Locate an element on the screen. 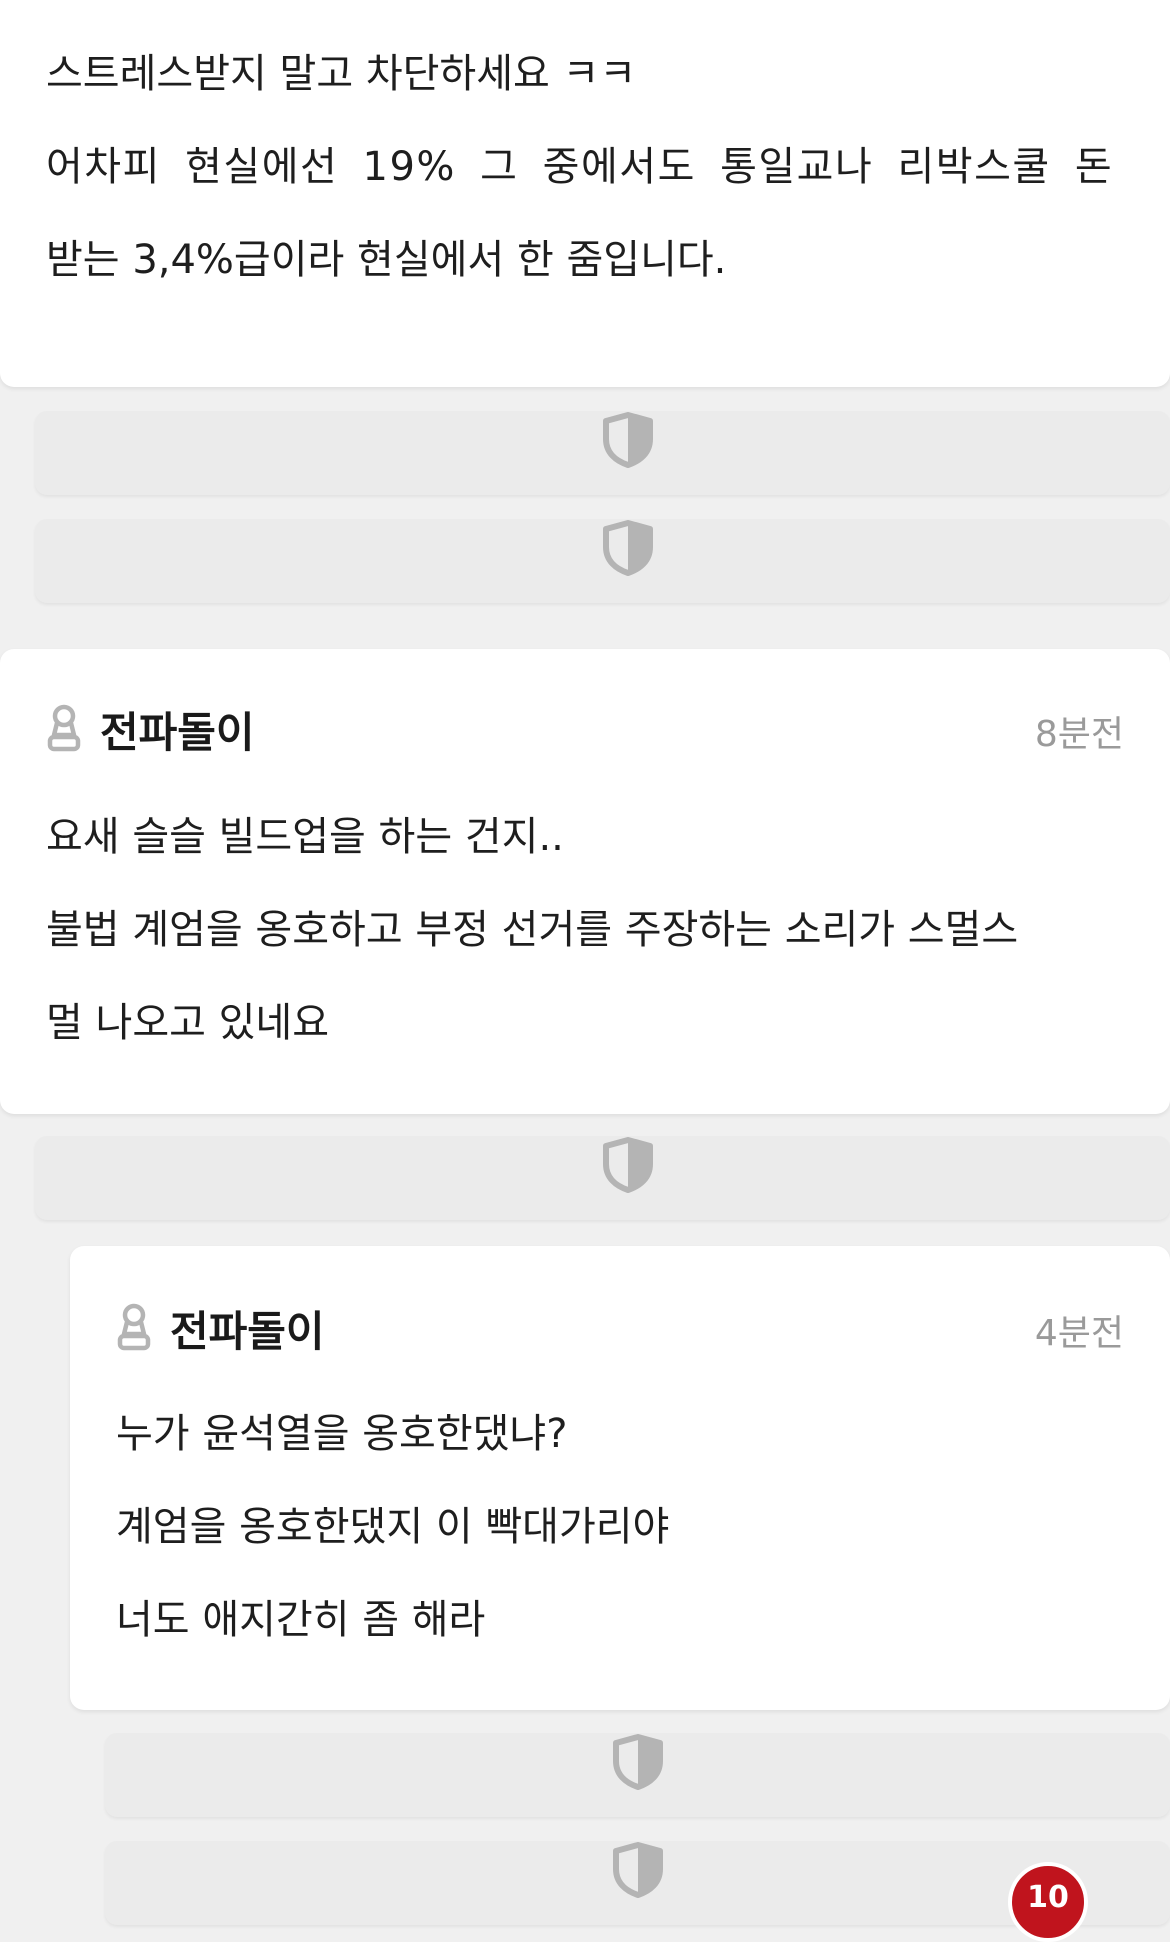  comment-line: 받는 3,4%급이라 현실에서 한 줌입니다. is located at coordinates (386, 260).